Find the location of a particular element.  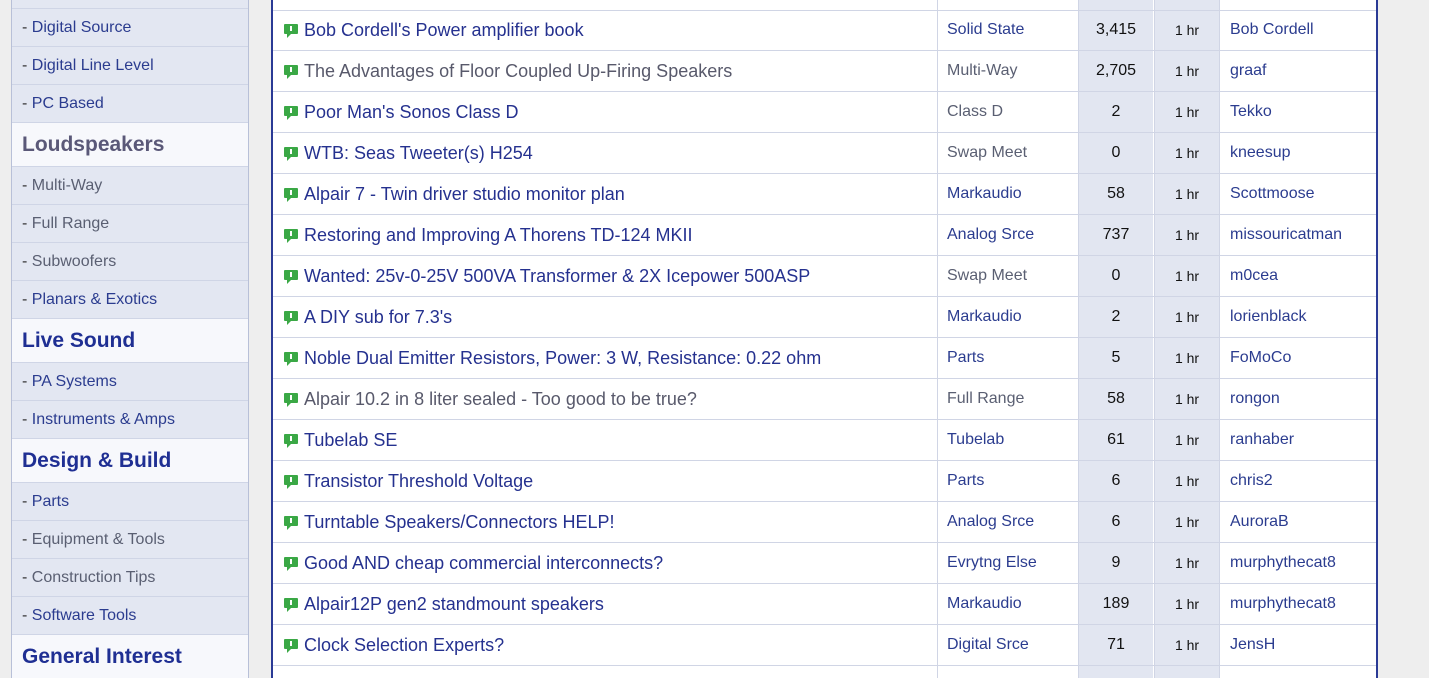

thread-title-link: Tubelab SE is located at coordinates (350, 440).